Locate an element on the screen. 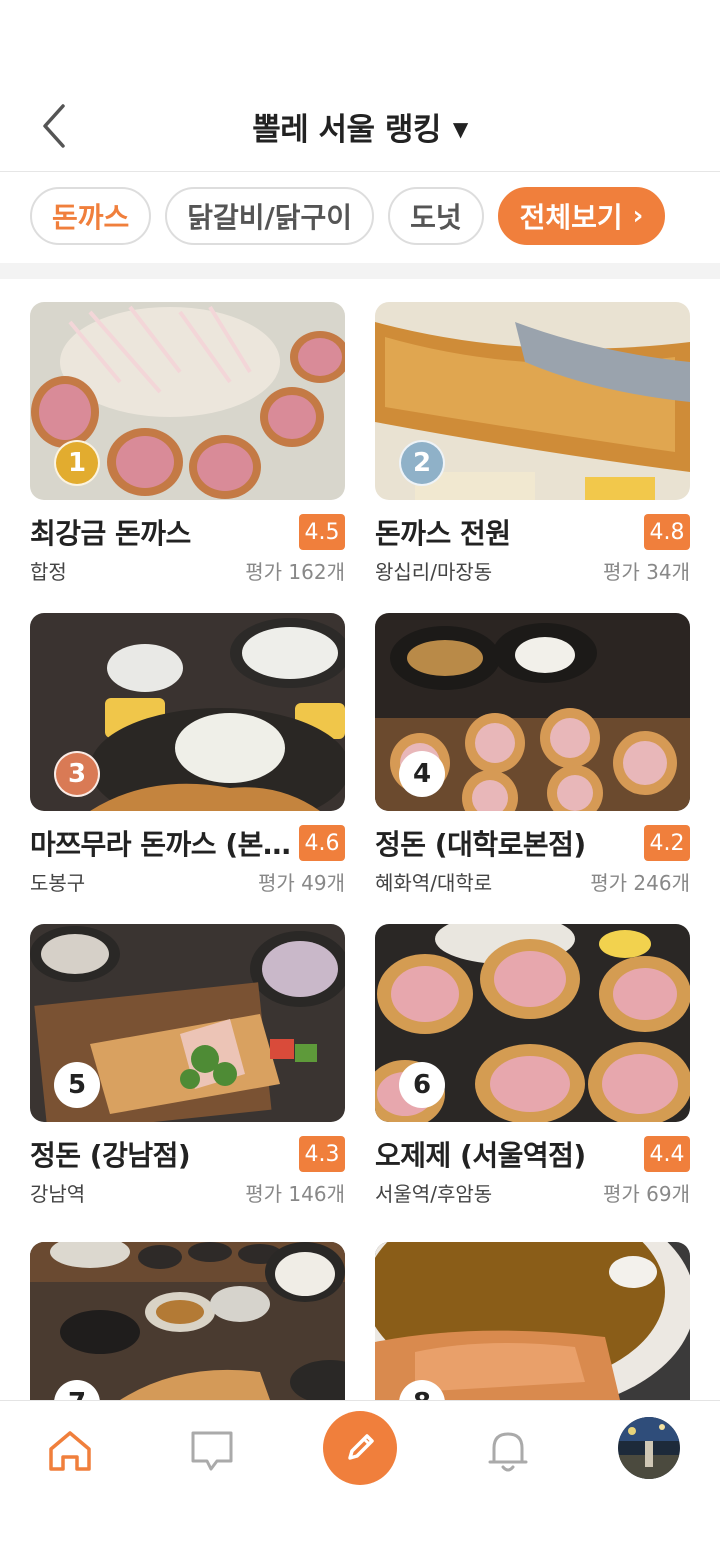  restaurant-name: 오제제 (서울역점) is located at coordinates (480, 1155).